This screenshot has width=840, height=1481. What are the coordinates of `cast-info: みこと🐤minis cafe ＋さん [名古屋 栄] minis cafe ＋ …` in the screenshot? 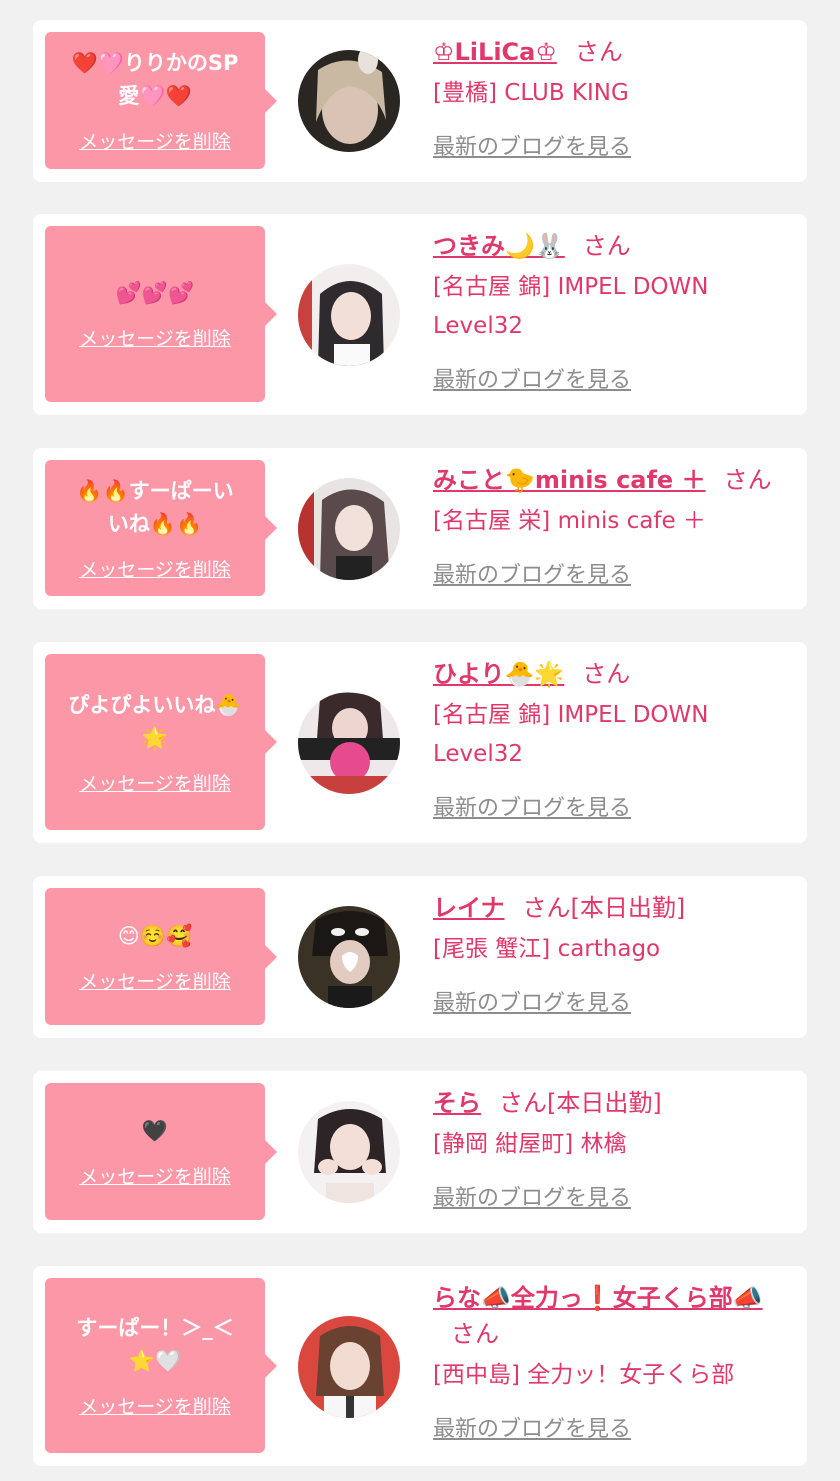 It's located at (613, 525).